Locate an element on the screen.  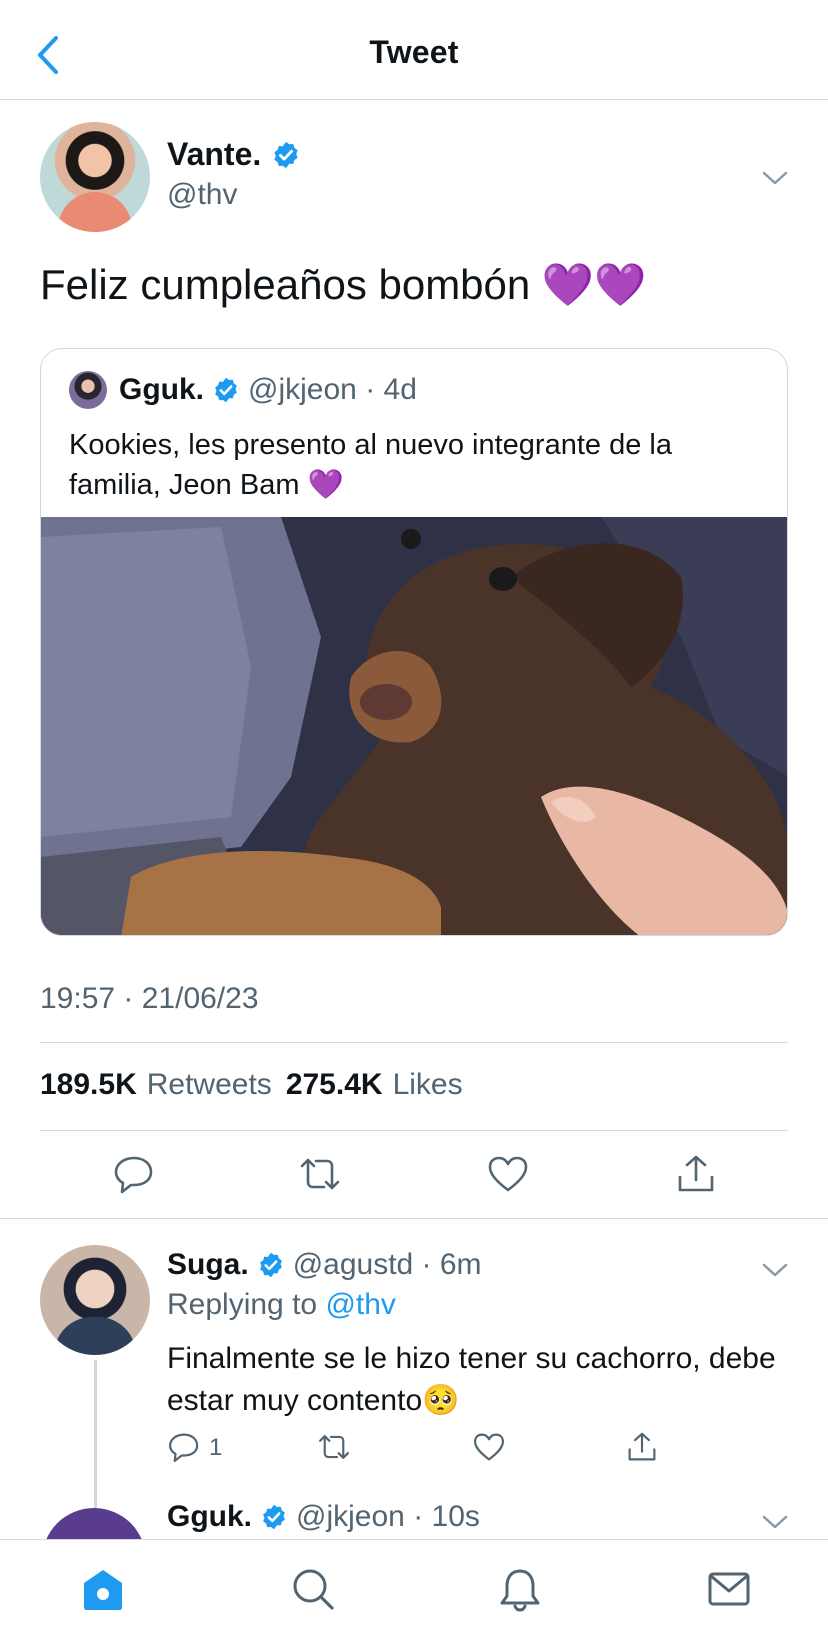
next-reply-author-row: Gguk. @jkjeon · 10s is located at coordinates (323, 1517).